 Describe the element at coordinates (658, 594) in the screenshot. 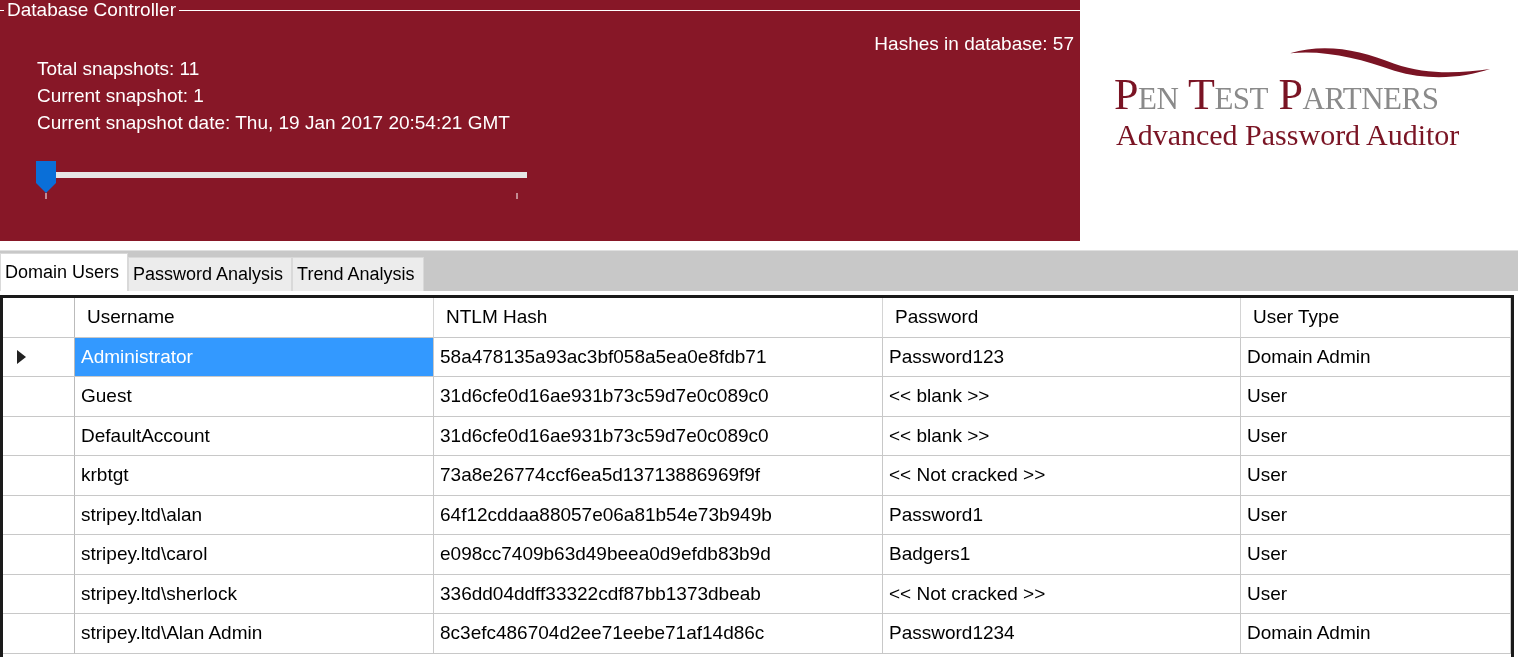

I see `table-cell: 336dd04ddff33322cdf87bb1373dbeab` at that location.